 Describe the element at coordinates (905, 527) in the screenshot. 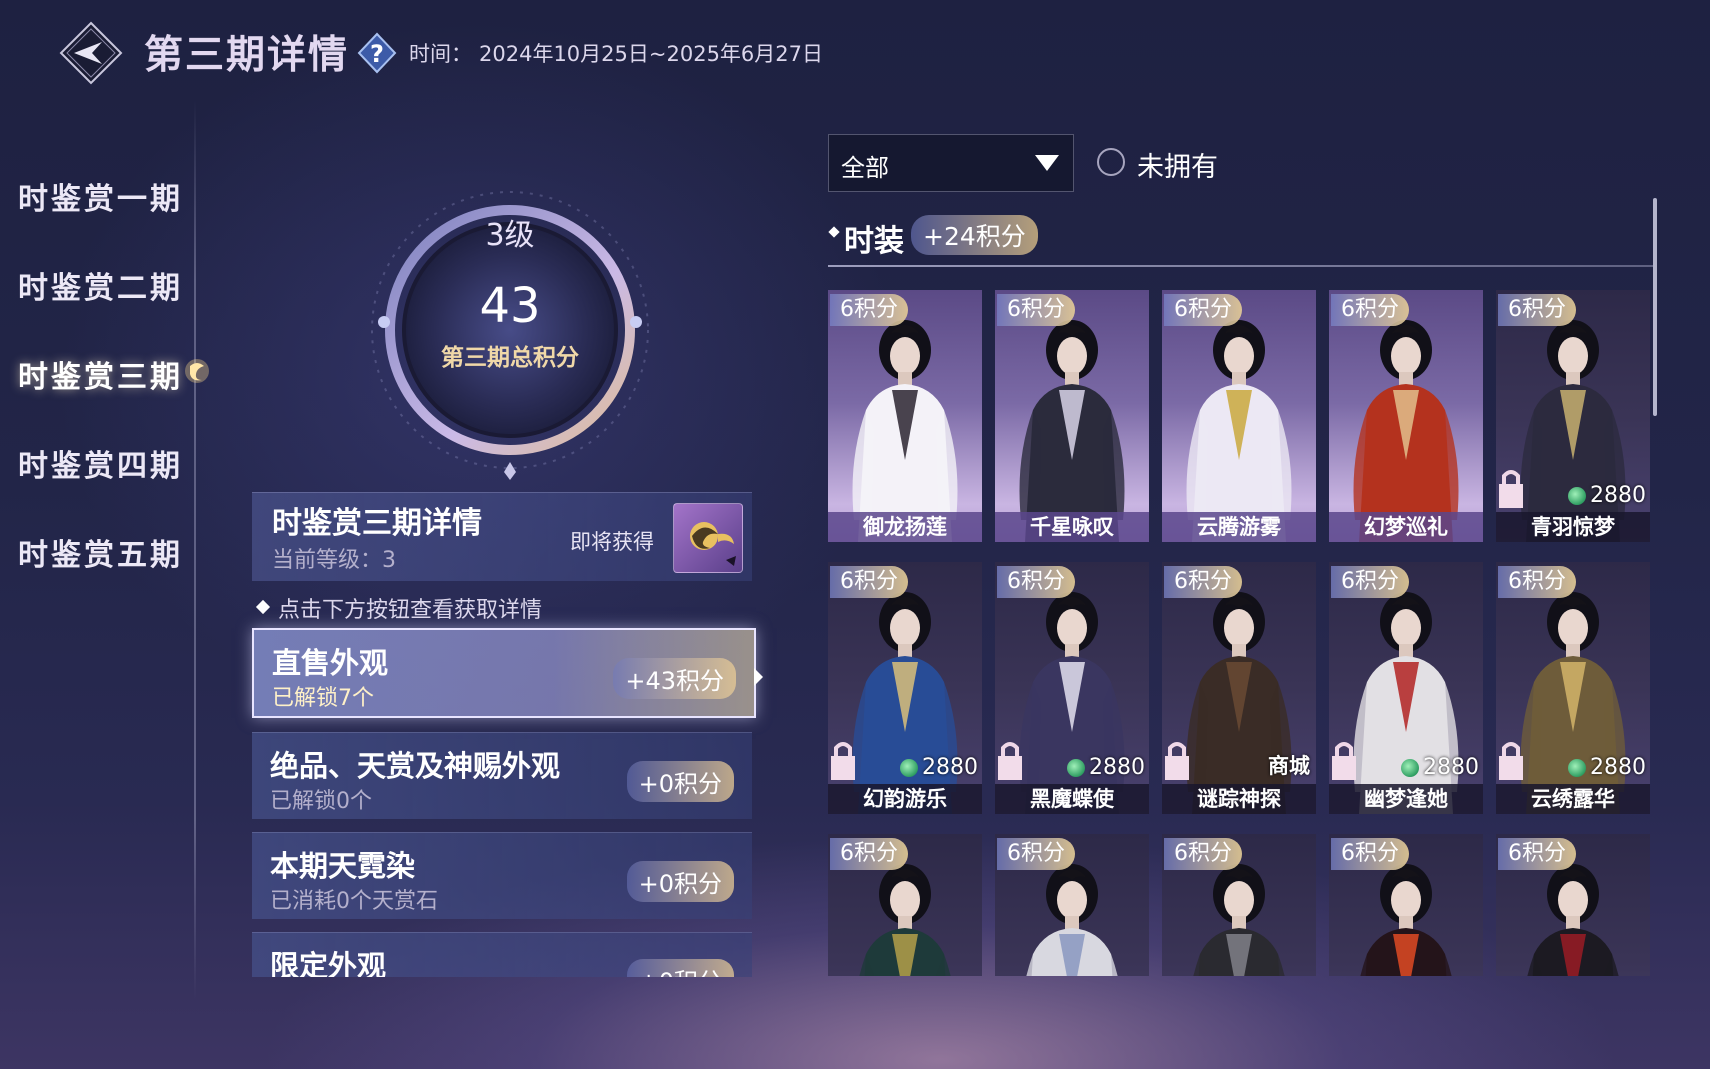

I see `outfit-name: 御龙扬莲` at that location.